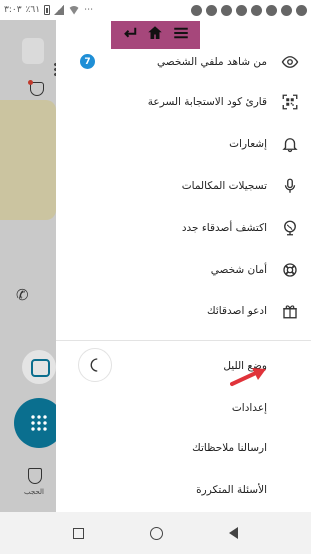 This screenshot has height=554, width=320. Describe the element at coordinates (34, 492) in the screenshot. I see `bottom-tab-label: الحجب` at that location.